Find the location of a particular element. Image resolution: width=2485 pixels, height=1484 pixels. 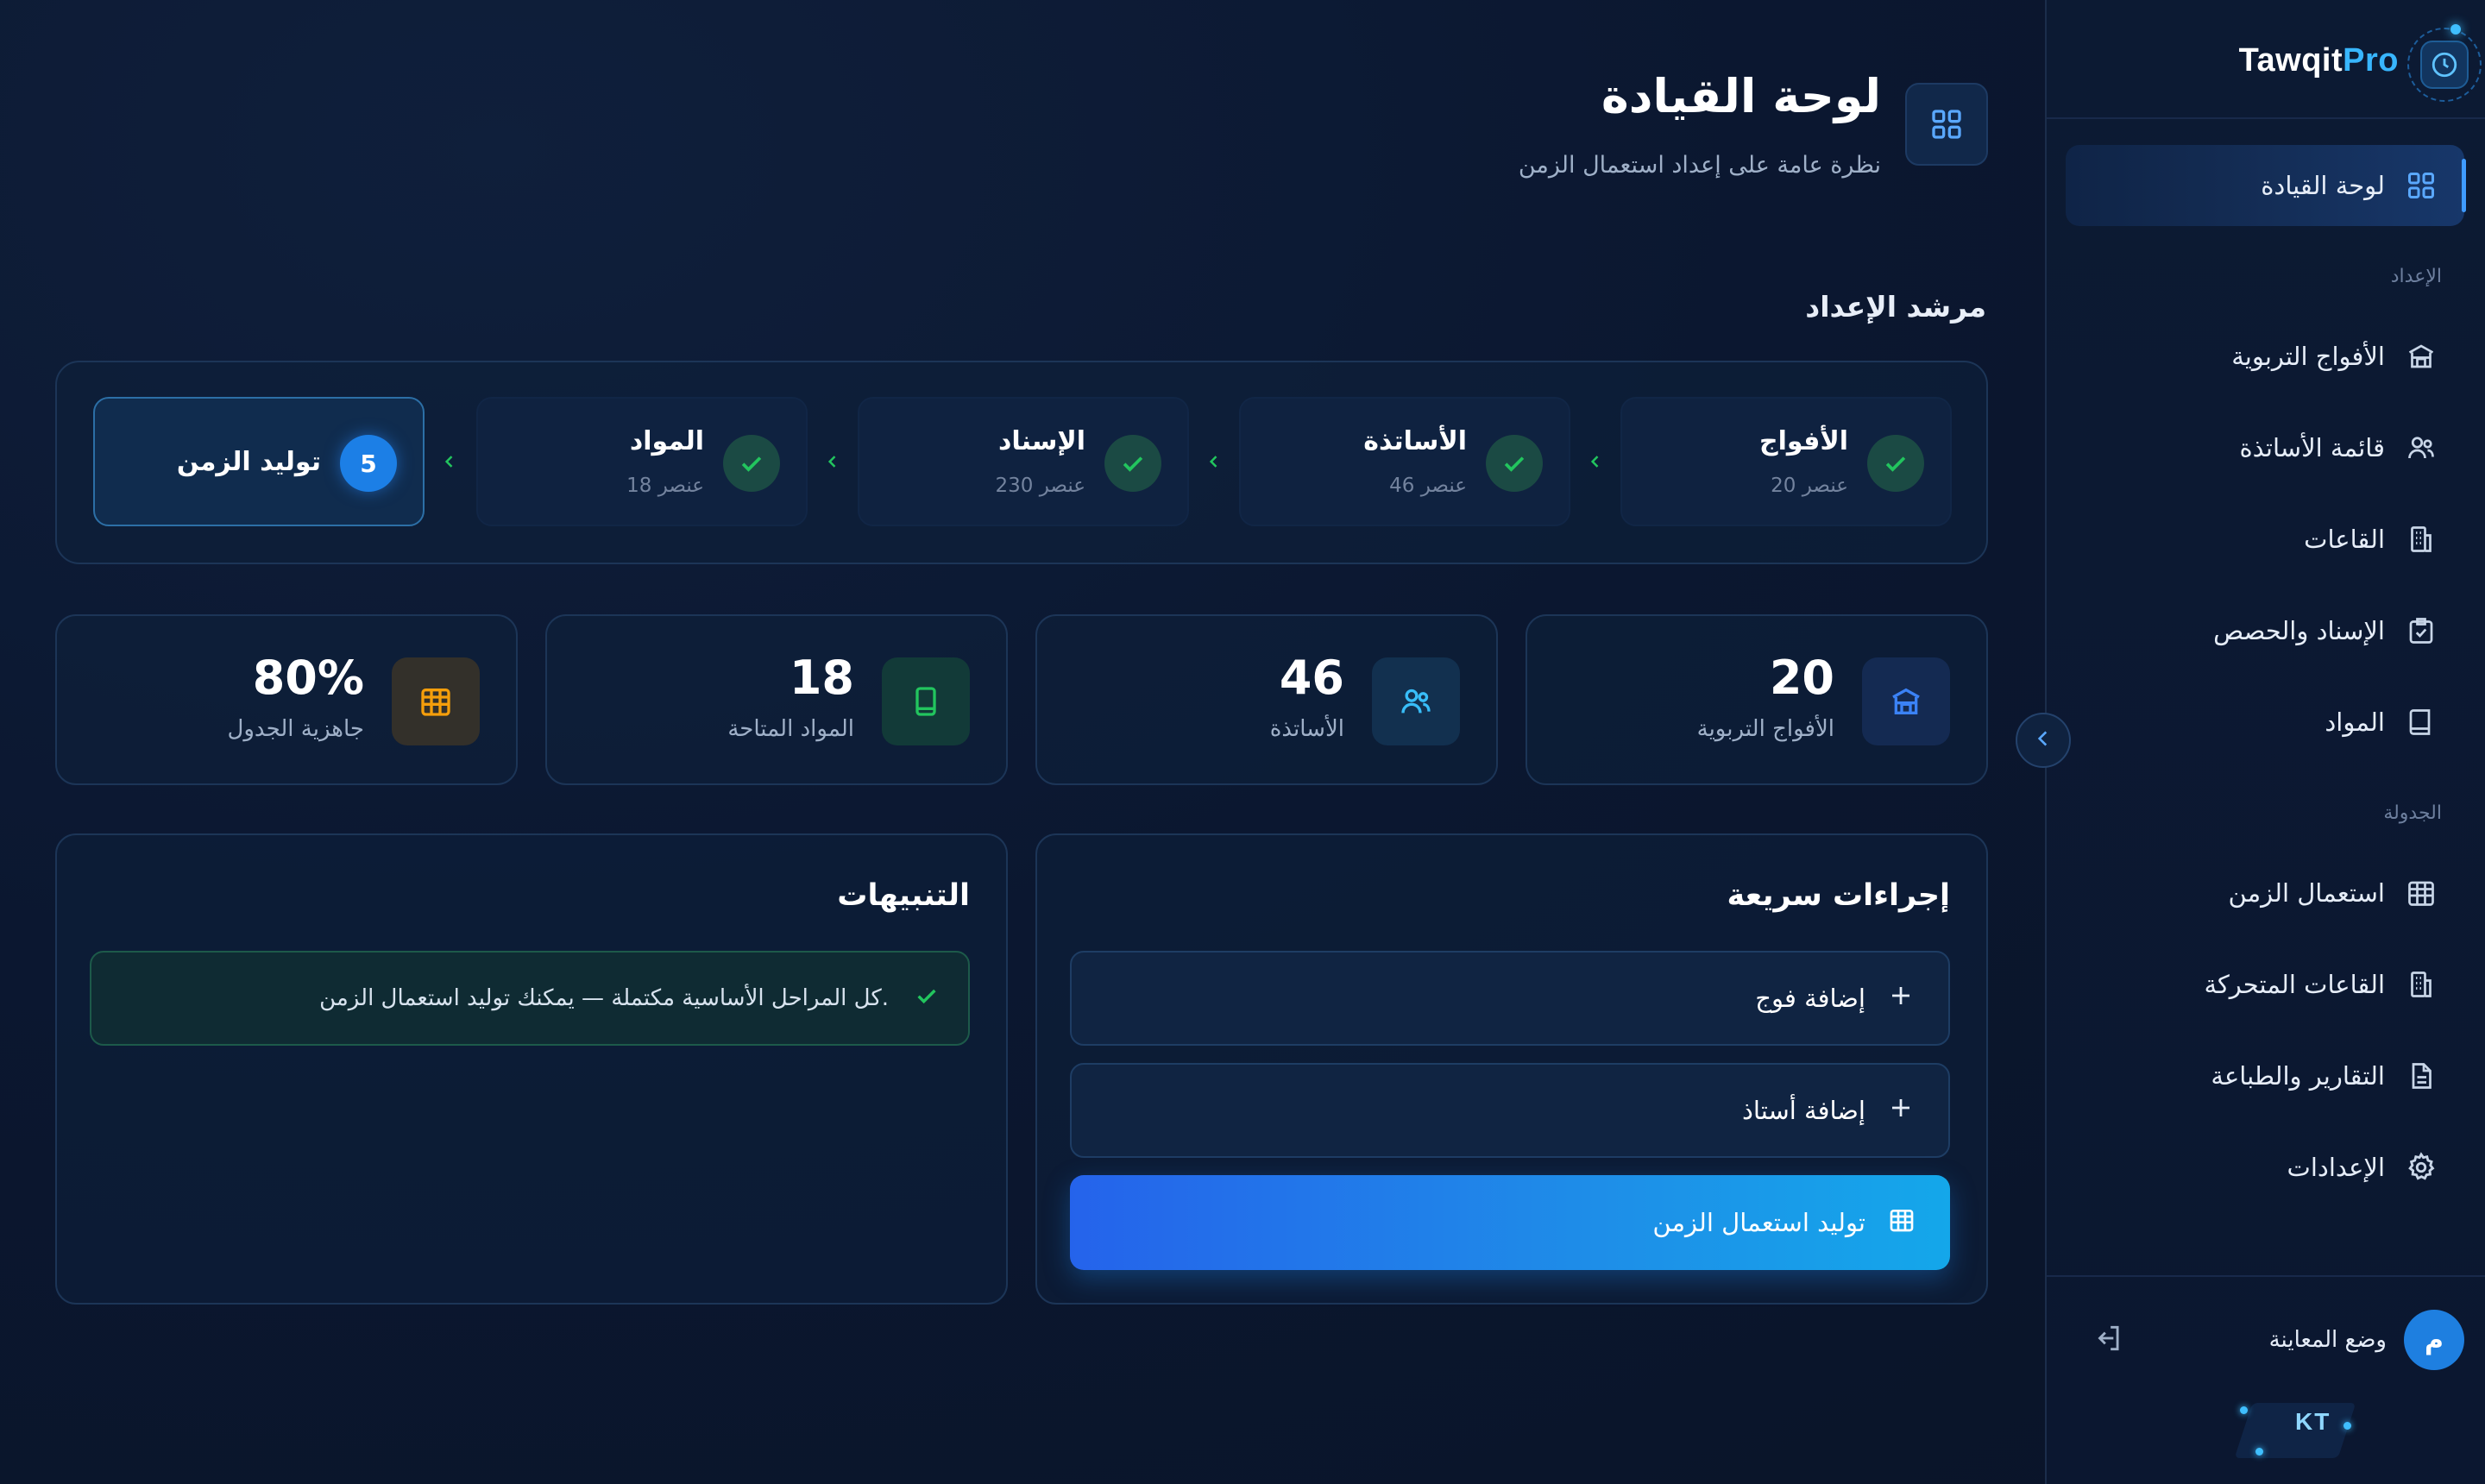

generate-timetable-button: توليد استعمال الزمن is located at coordinates (1510, 1222).